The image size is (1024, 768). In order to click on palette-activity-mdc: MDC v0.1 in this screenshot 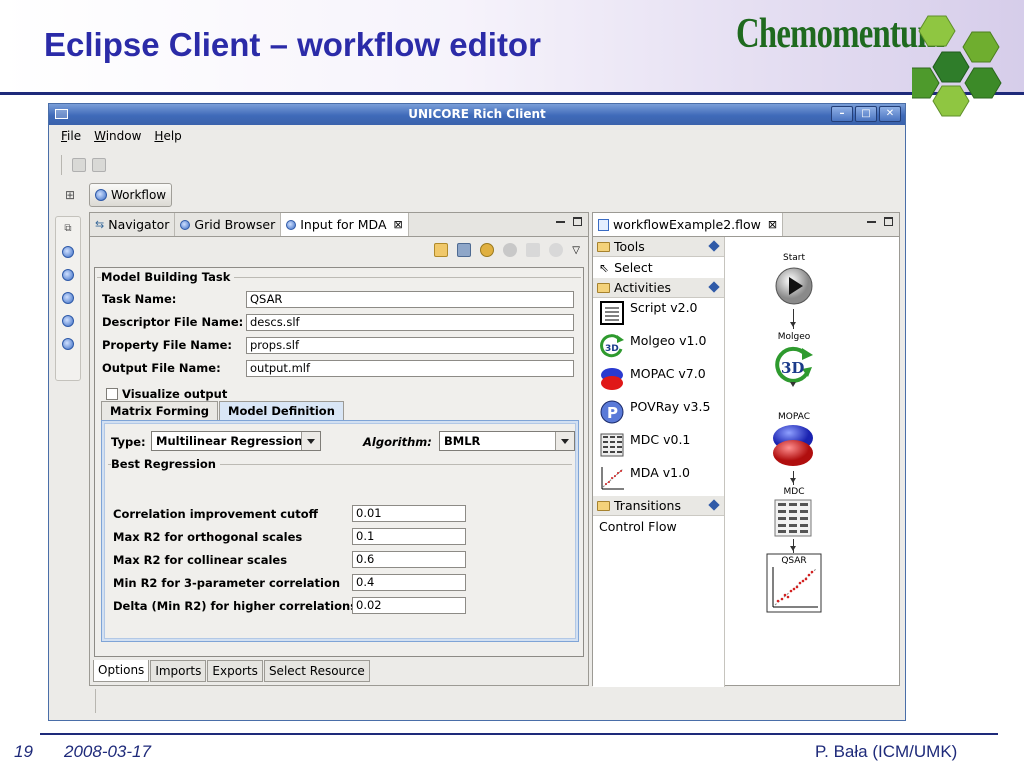, I will do `click(658, 446)`.